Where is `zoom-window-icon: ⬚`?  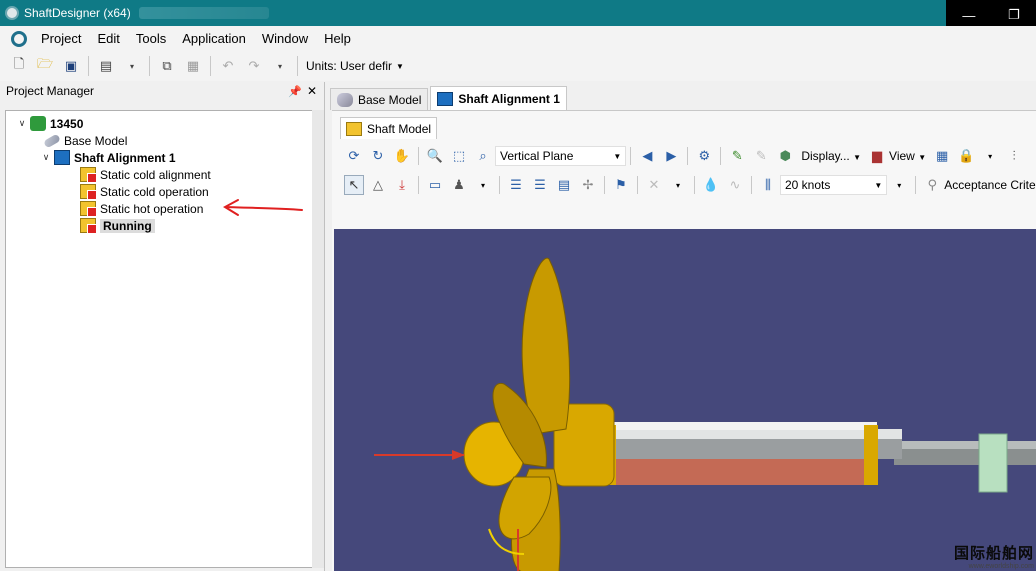
zoom-window-icon: ⬚ is located at coordinates (459, 156).